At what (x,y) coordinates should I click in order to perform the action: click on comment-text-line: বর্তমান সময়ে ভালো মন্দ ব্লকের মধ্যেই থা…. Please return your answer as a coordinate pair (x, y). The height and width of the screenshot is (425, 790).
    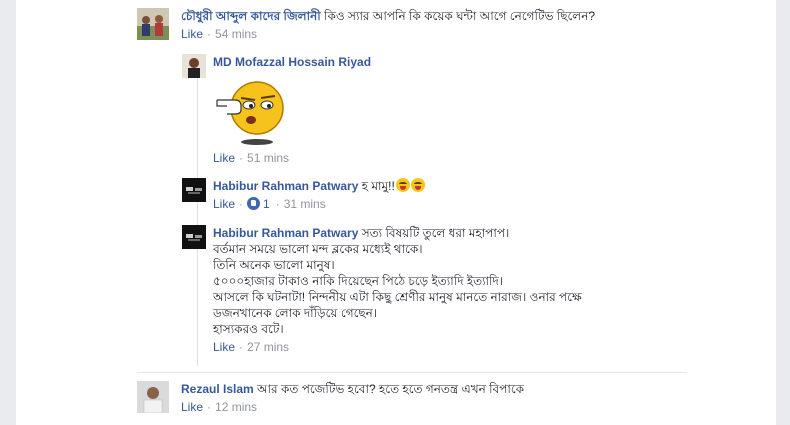
    Looking at the image, I should click on (318, 249).